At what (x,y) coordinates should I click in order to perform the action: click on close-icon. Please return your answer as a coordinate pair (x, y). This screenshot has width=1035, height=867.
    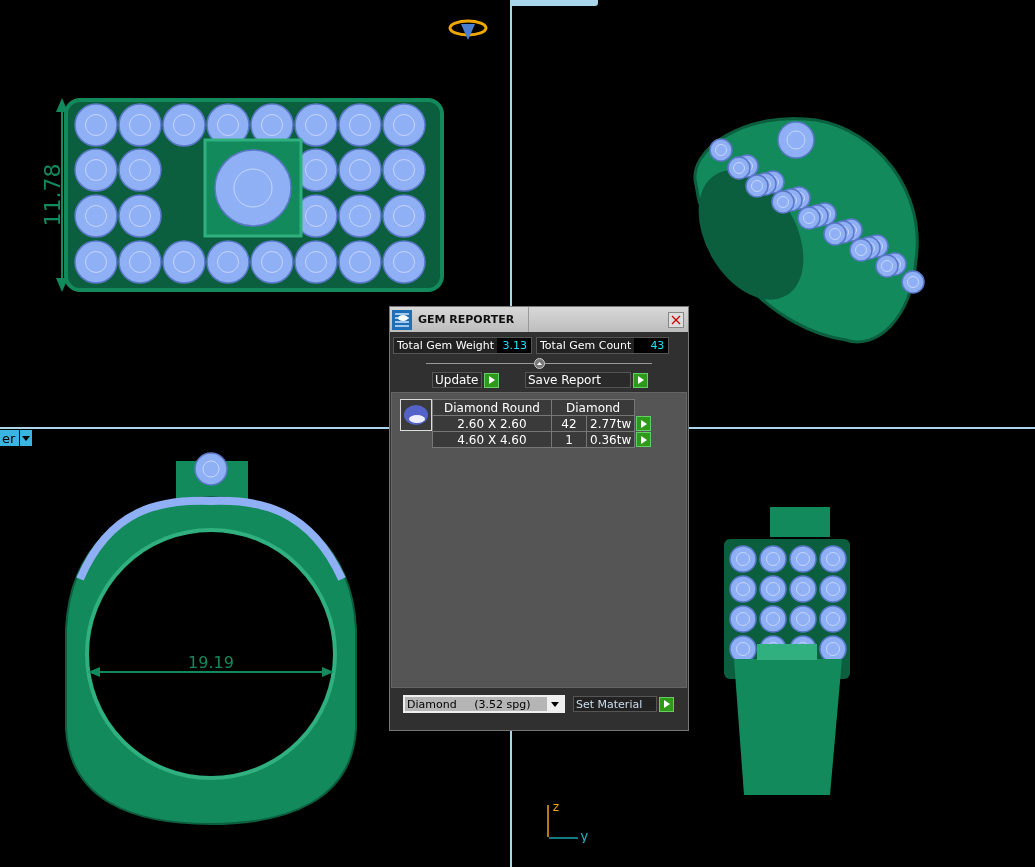
    Looking at the image, I should click on (676, 319).